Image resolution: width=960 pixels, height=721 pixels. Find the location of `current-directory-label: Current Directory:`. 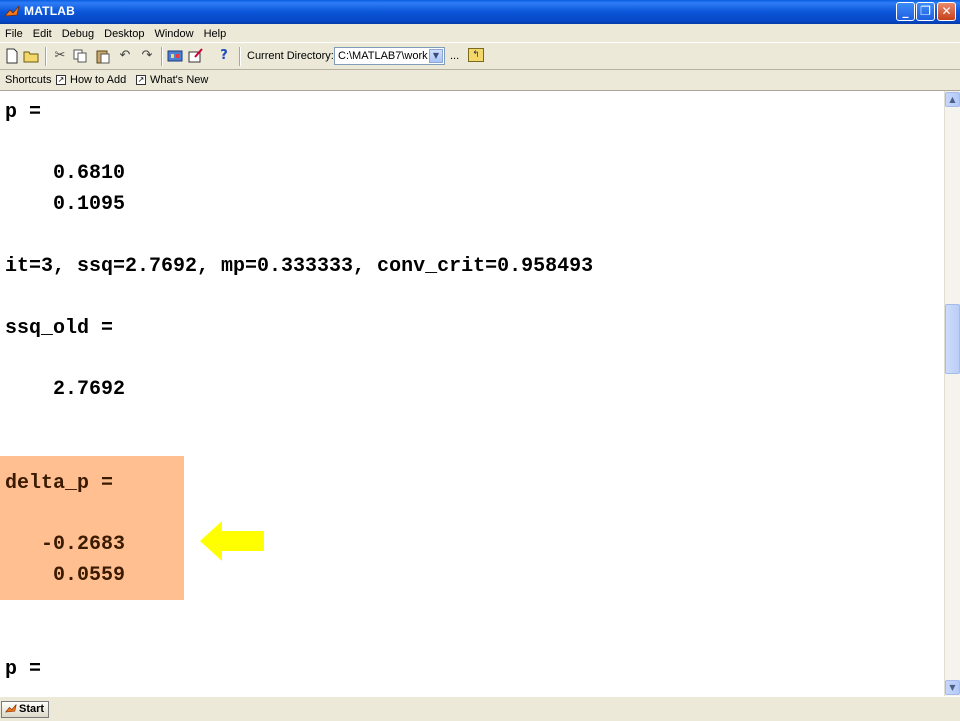

current-directory-label: Current Directory: is located at coordinates (290, 56).